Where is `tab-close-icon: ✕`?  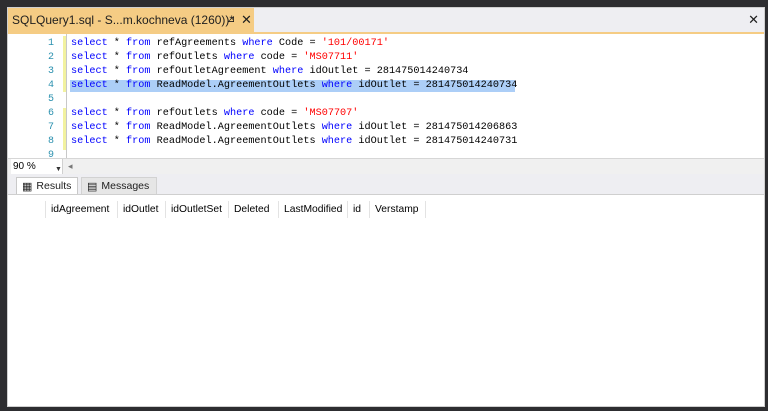 tab-close-icon: ✕ is located at coordinates (246, 20).